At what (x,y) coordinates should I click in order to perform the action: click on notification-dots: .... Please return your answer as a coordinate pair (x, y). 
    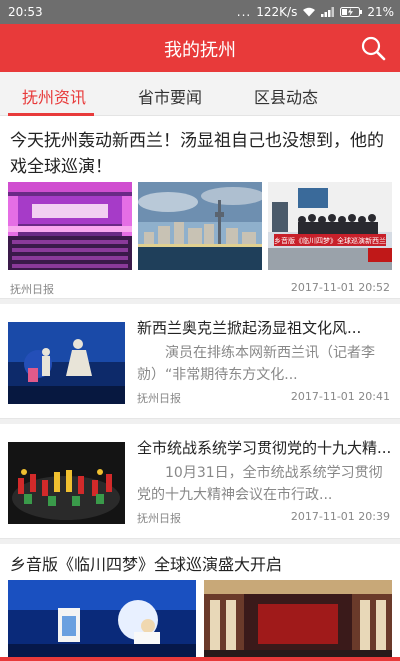
    Looking at the image, I should click on (244, 12).